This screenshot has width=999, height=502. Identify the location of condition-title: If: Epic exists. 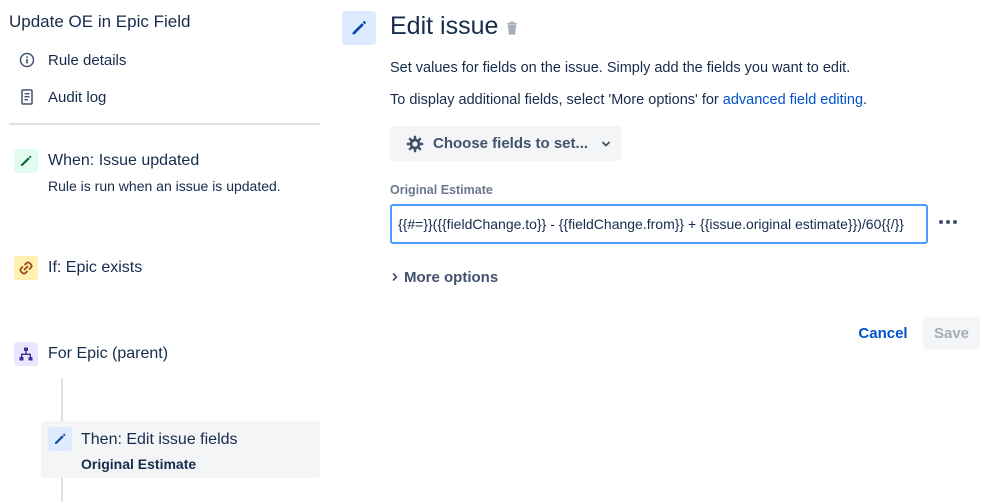
(95, 267).